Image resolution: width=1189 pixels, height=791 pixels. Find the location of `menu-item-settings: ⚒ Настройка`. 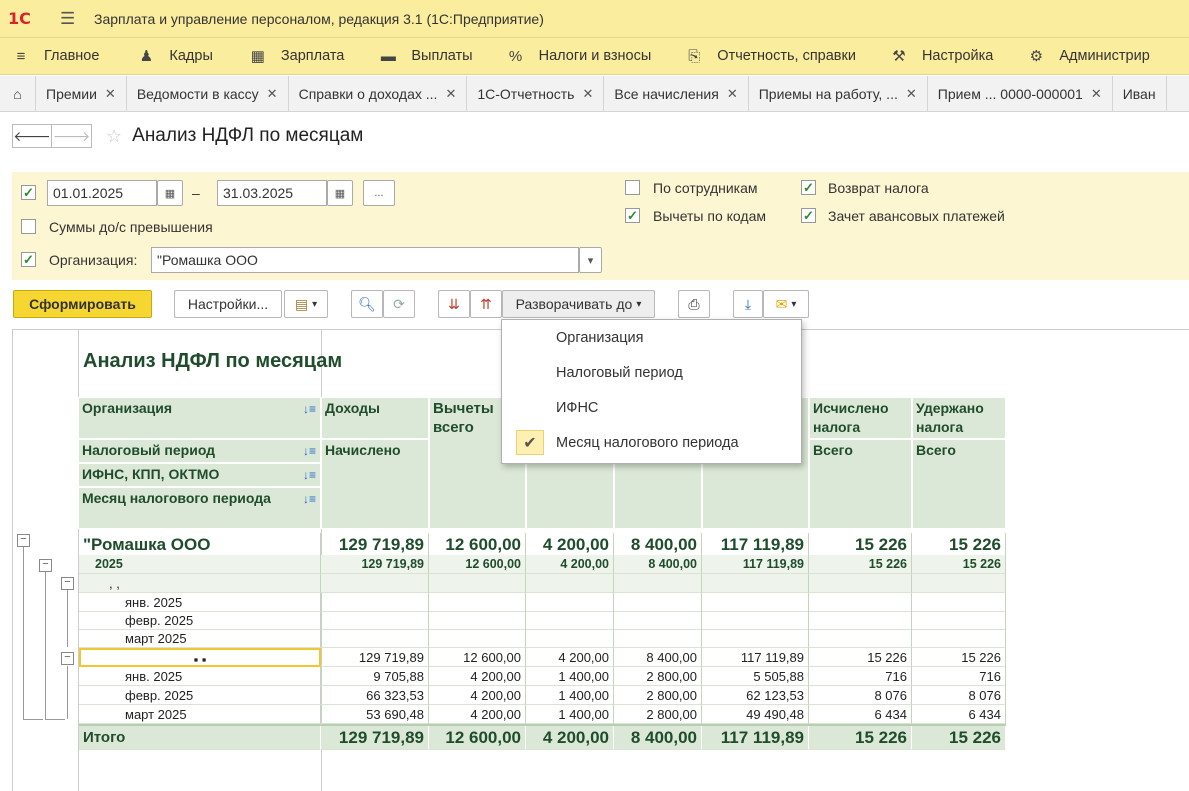

menu-item-settings: ⚒ Настройка is located at coordinates (941, 56).